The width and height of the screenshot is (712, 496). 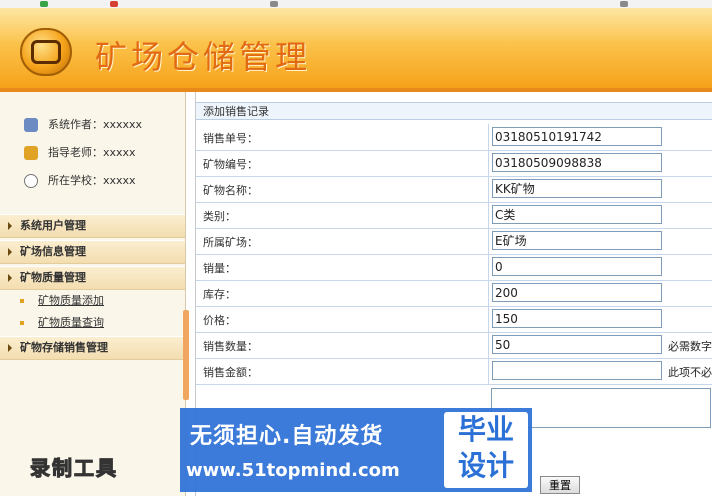 I want to click on form-row: 矿物名称：, so click(x=454, y=189).